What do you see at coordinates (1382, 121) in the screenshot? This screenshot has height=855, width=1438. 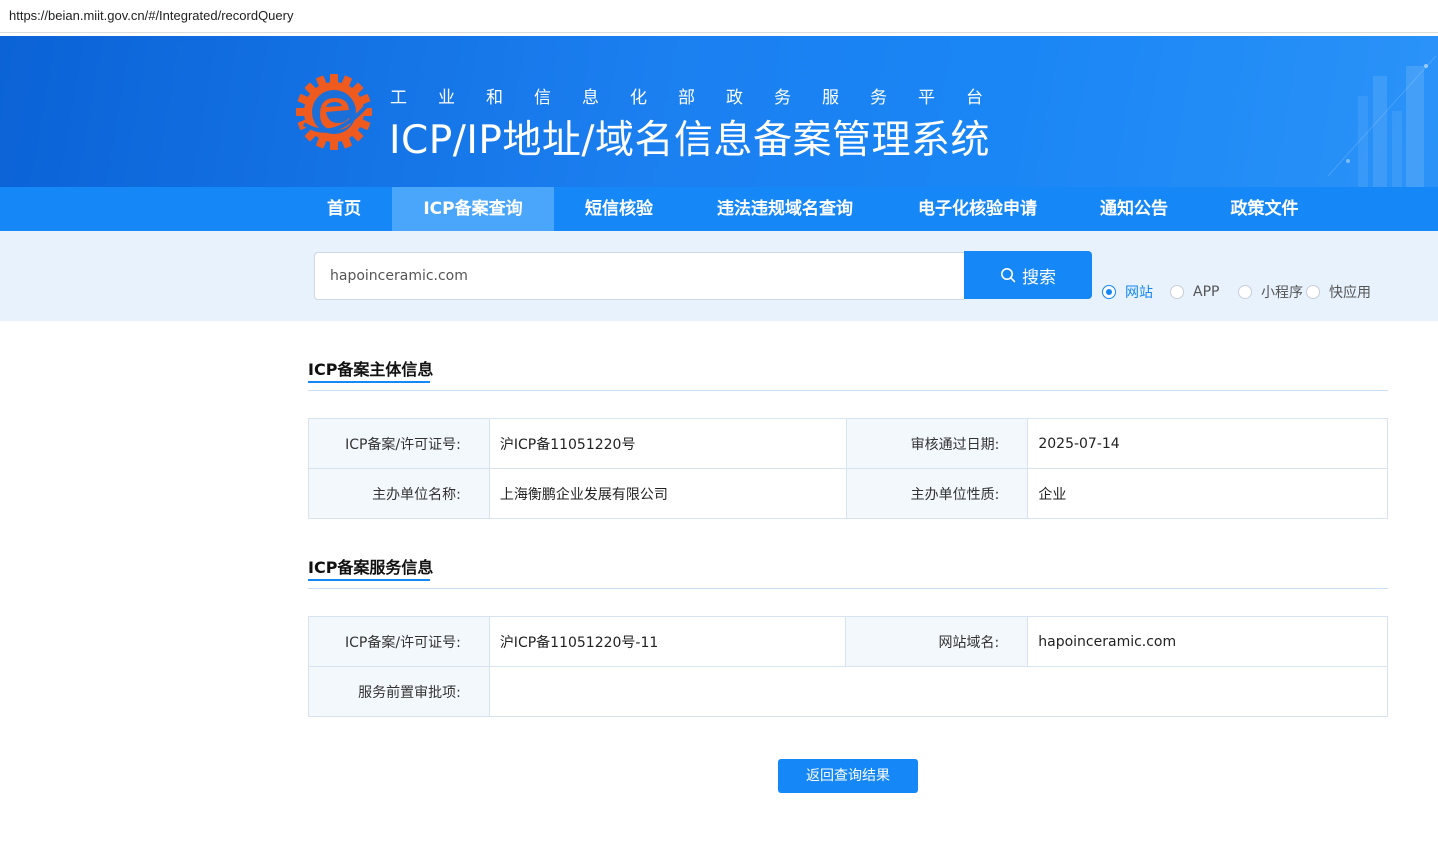 I see `banner-decoration` at bounding box center [1382, 121].